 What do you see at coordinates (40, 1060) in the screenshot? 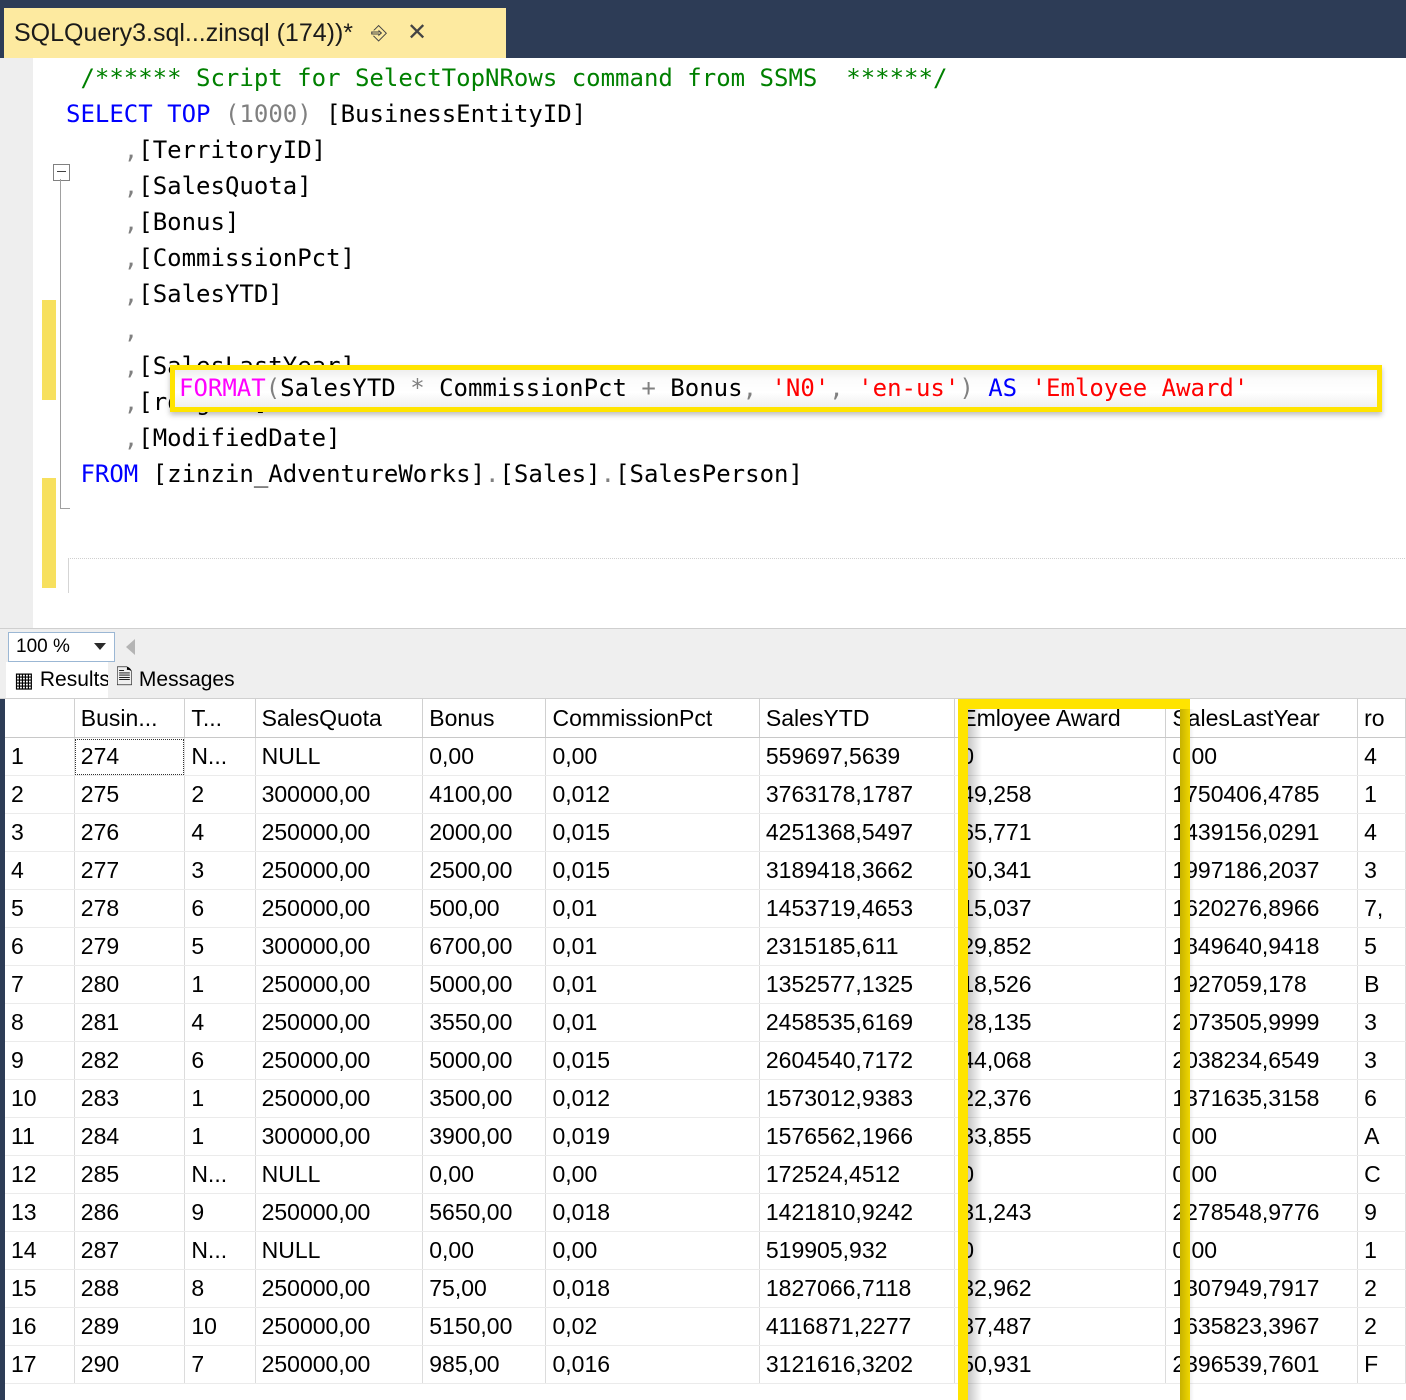
I see `row-number: 9` at bounding box center [40, 1060].